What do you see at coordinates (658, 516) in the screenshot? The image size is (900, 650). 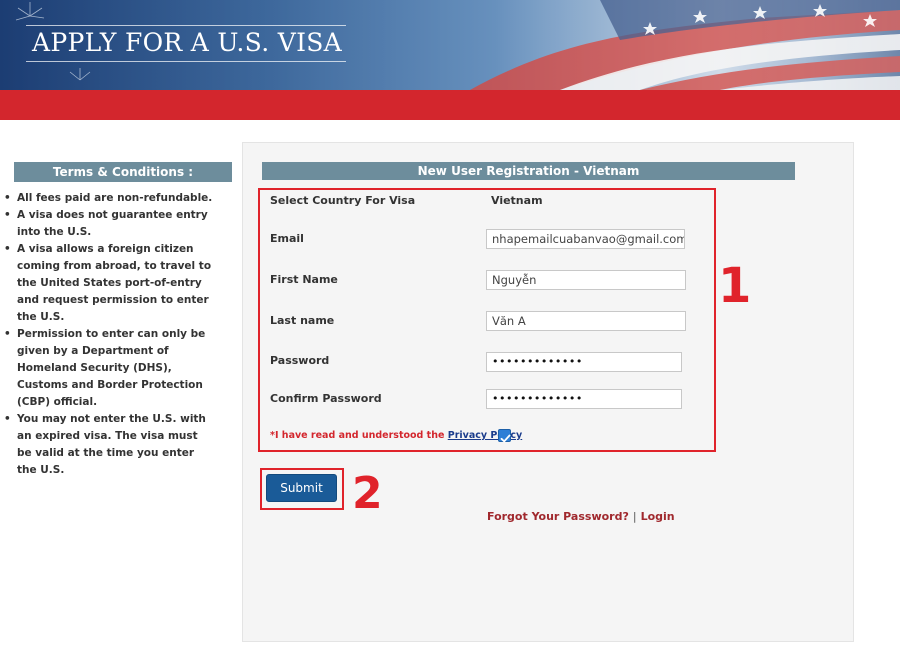 I see `login-link: Login` at bounding box center [658, 516].